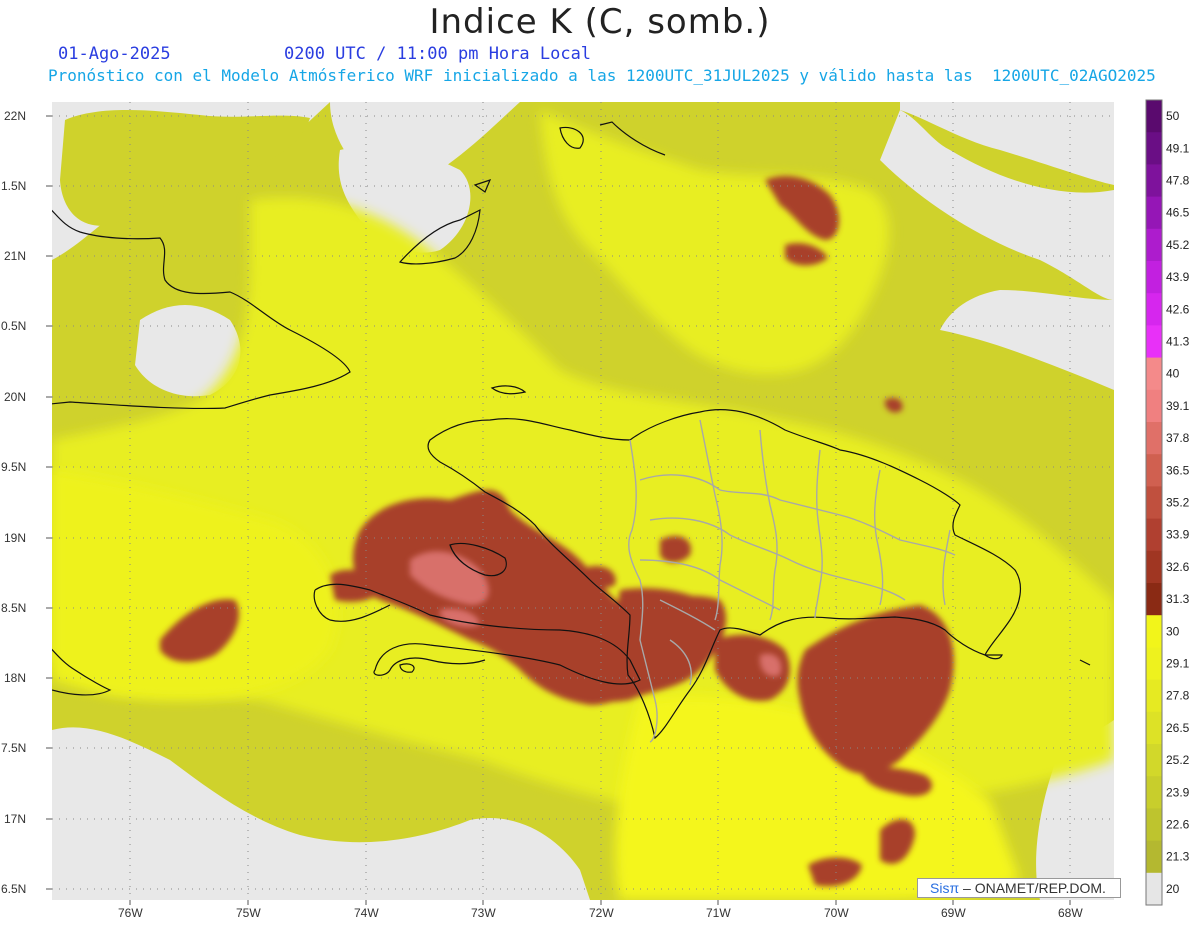  What do you see at coordinates (13, 326) in the screenshot?
I see `lat-label: 0.5N` at bounding box center [13, 326].